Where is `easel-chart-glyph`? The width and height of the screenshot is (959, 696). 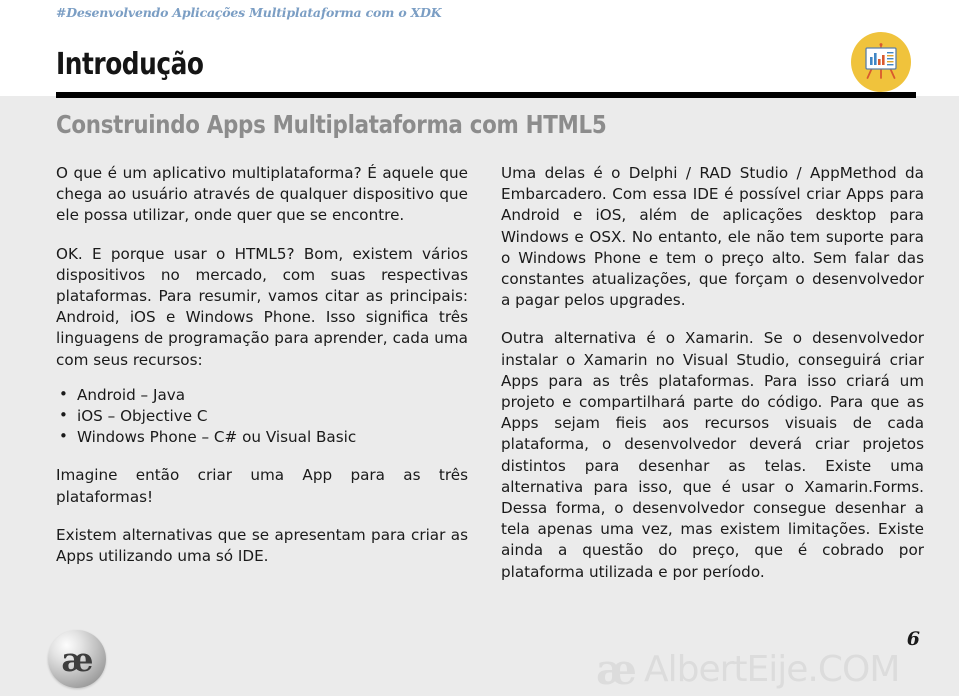
easel-chart-glyph is located at coordinates (881, 61).